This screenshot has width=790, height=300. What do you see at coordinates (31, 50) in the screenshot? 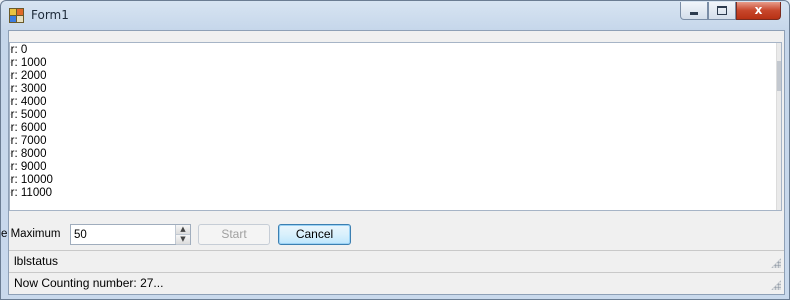
I see `list-item: g Number: 0` at bounding box center [31, 50].